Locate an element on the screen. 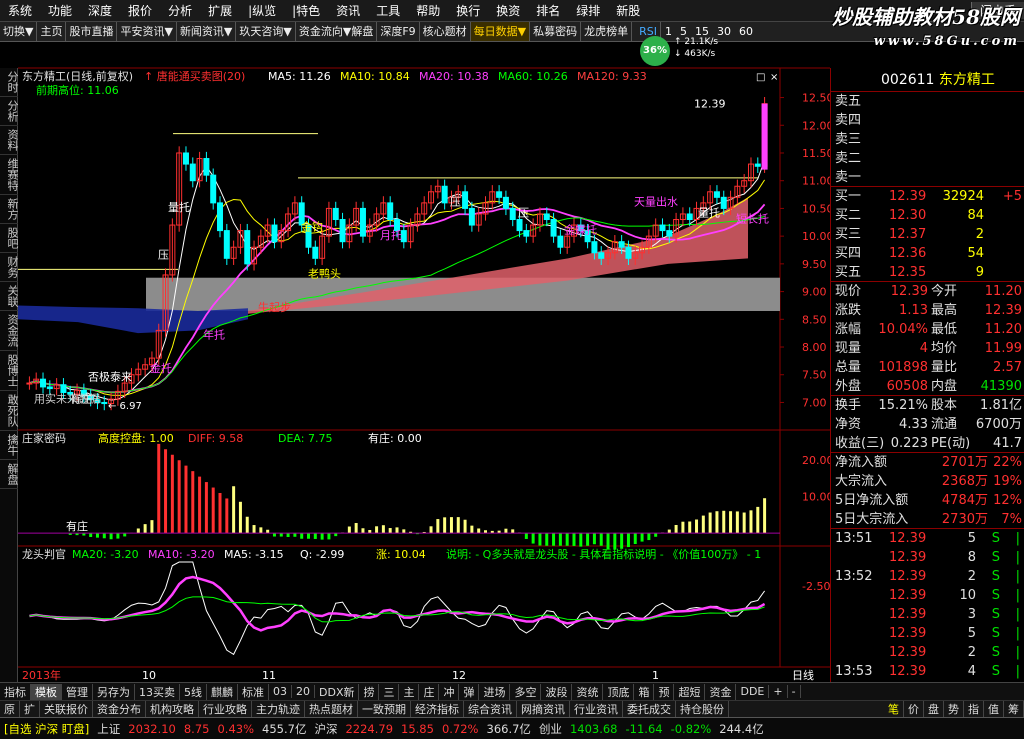 The height and width of the screenshot is (739, 1024). menu-item-0: 系统 is located at coordinates (20, 10).